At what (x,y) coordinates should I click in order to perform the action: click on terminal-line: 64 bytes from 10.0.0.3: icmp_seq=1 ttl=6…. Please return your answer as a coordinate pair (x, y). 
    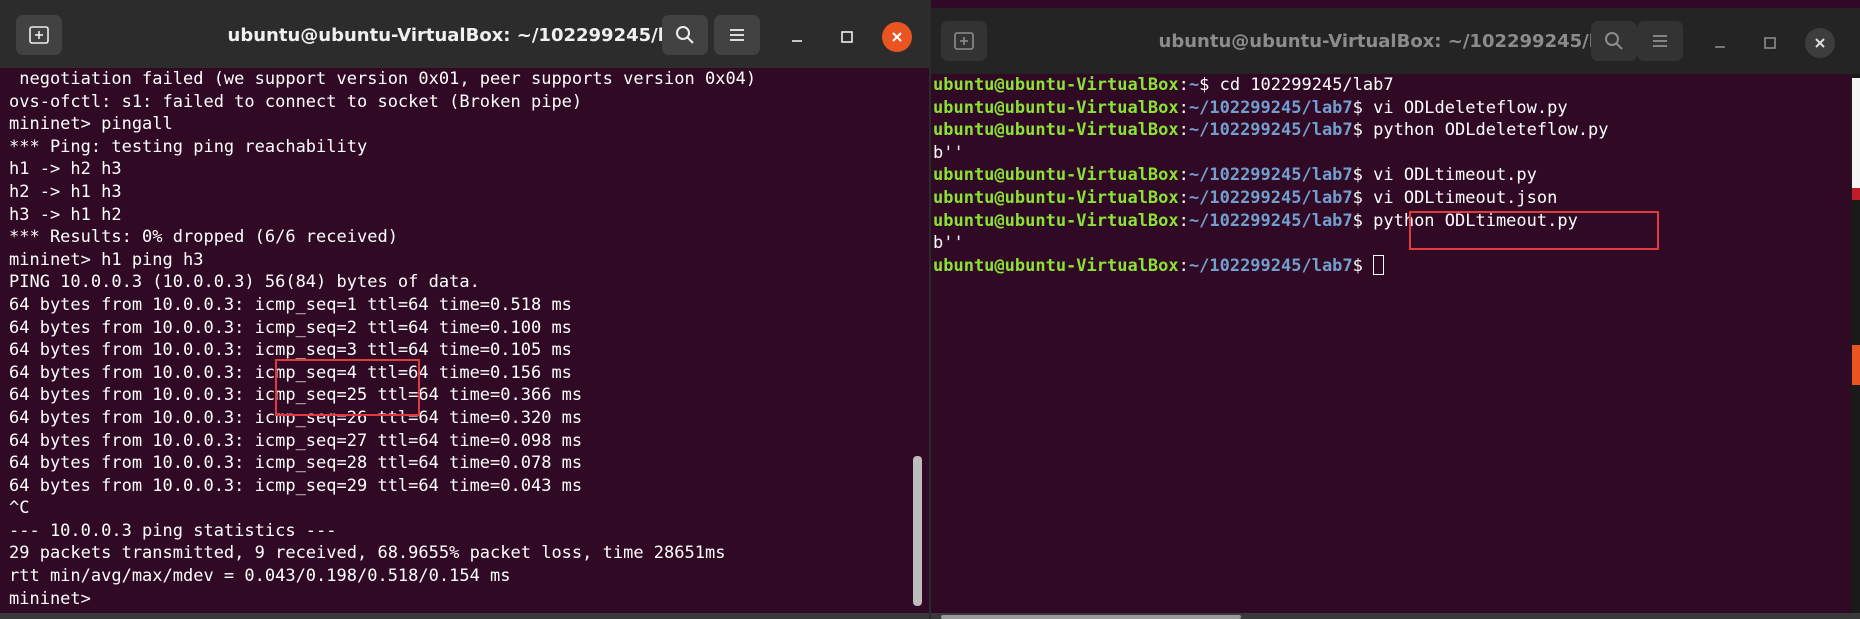
    Looking at the image, I should click on (290, 304).